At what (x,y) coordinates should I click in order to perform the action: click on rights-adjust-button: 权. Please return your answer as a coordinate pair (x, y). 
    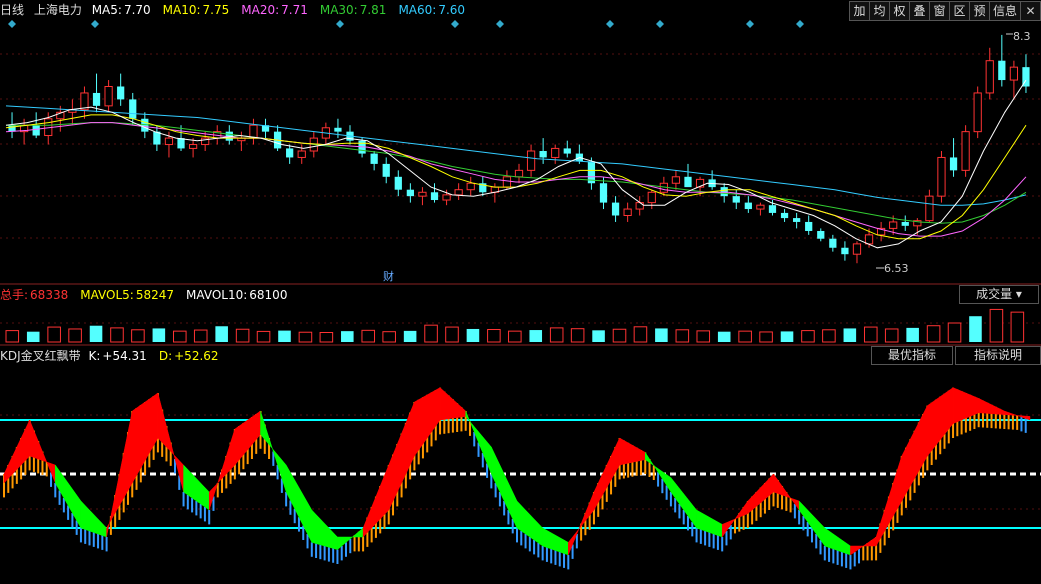
    Looking at the image, I should click on (899, 11).